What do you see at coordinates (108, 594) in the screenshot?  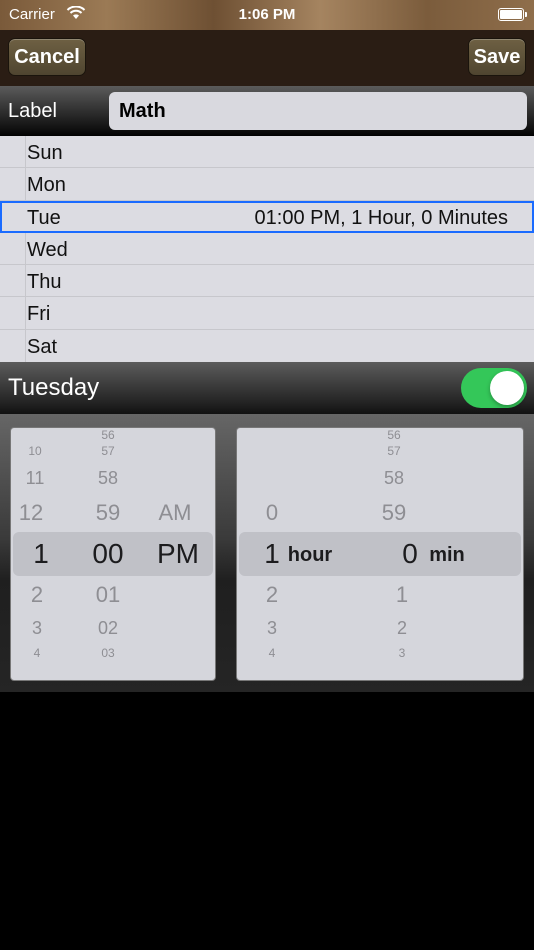 I see `minute-value: 01` at bounding box center [108, 594].